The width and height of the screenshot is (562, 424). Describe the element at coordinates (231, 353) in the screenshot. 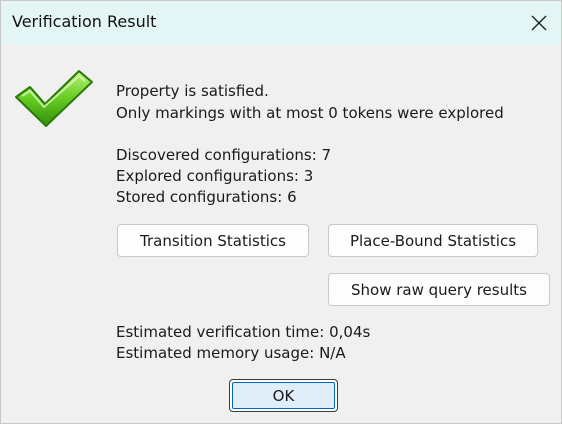

I see `estimated-memory-usage: Estimated memory usage: N/A` at that location.